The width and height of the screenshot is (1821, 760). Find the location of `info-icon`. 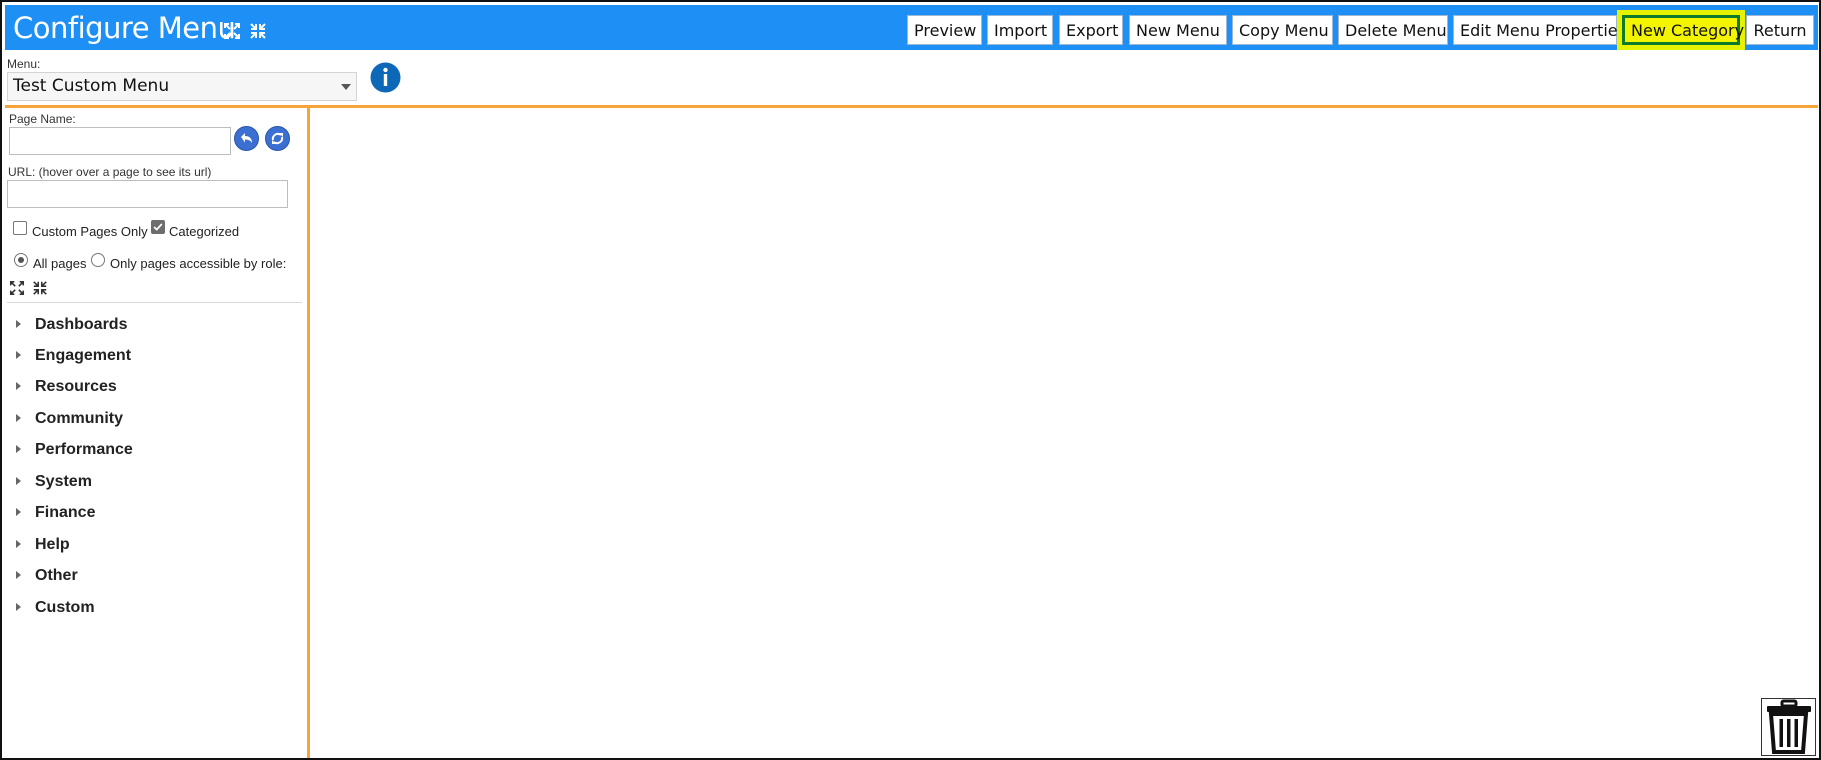

info-icon is located at coordinates (385, 77).